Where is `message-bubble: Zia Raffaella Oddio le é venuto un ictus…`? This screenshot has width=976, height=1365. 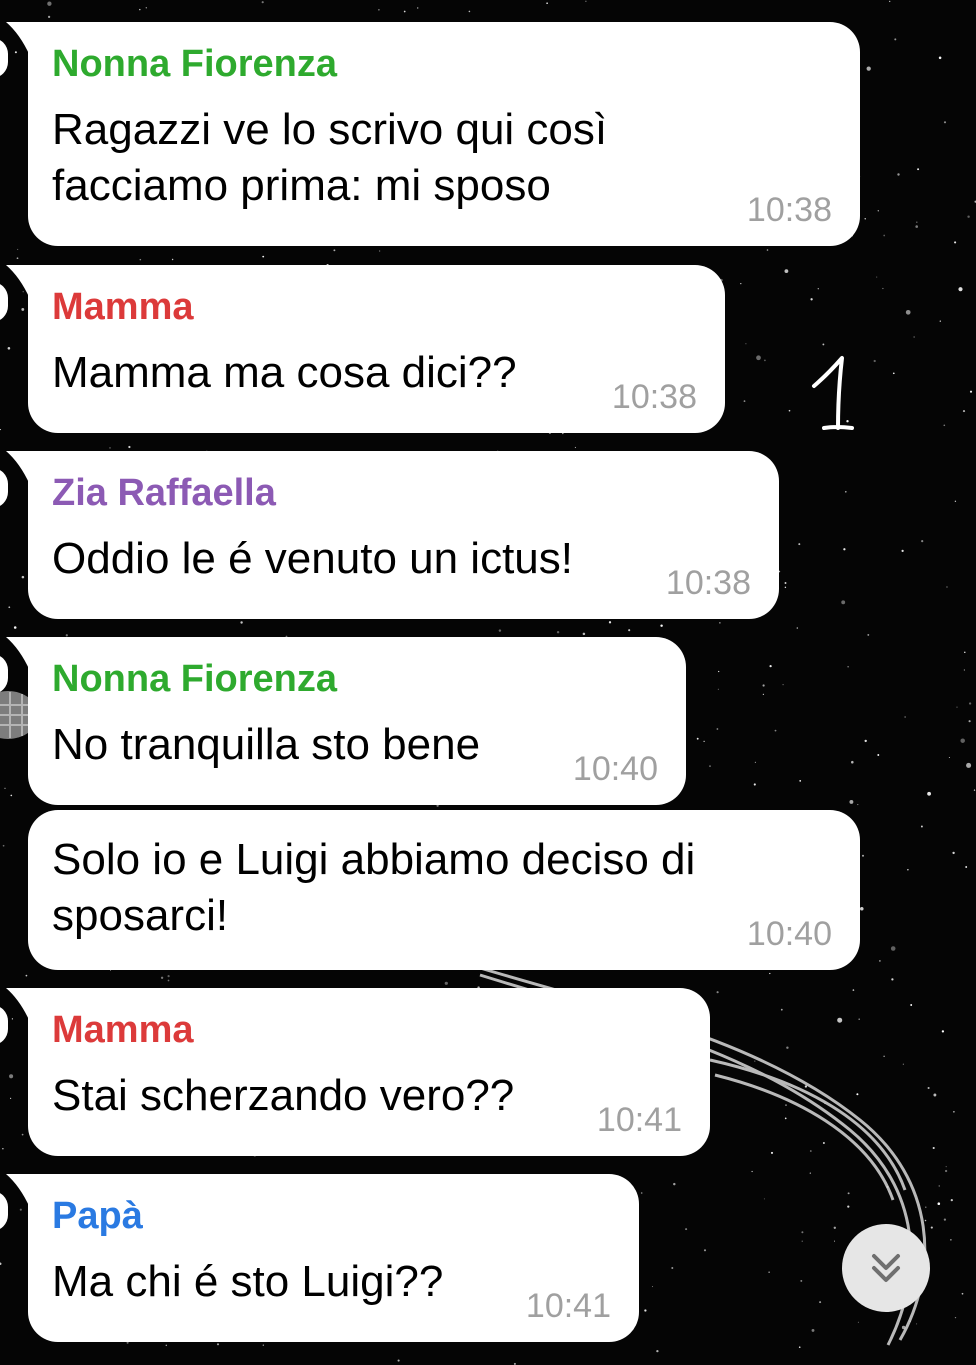
message-bubble: Zia Raffaella Oddio le é venuto un ictus… is located at coordinates (392, 535).